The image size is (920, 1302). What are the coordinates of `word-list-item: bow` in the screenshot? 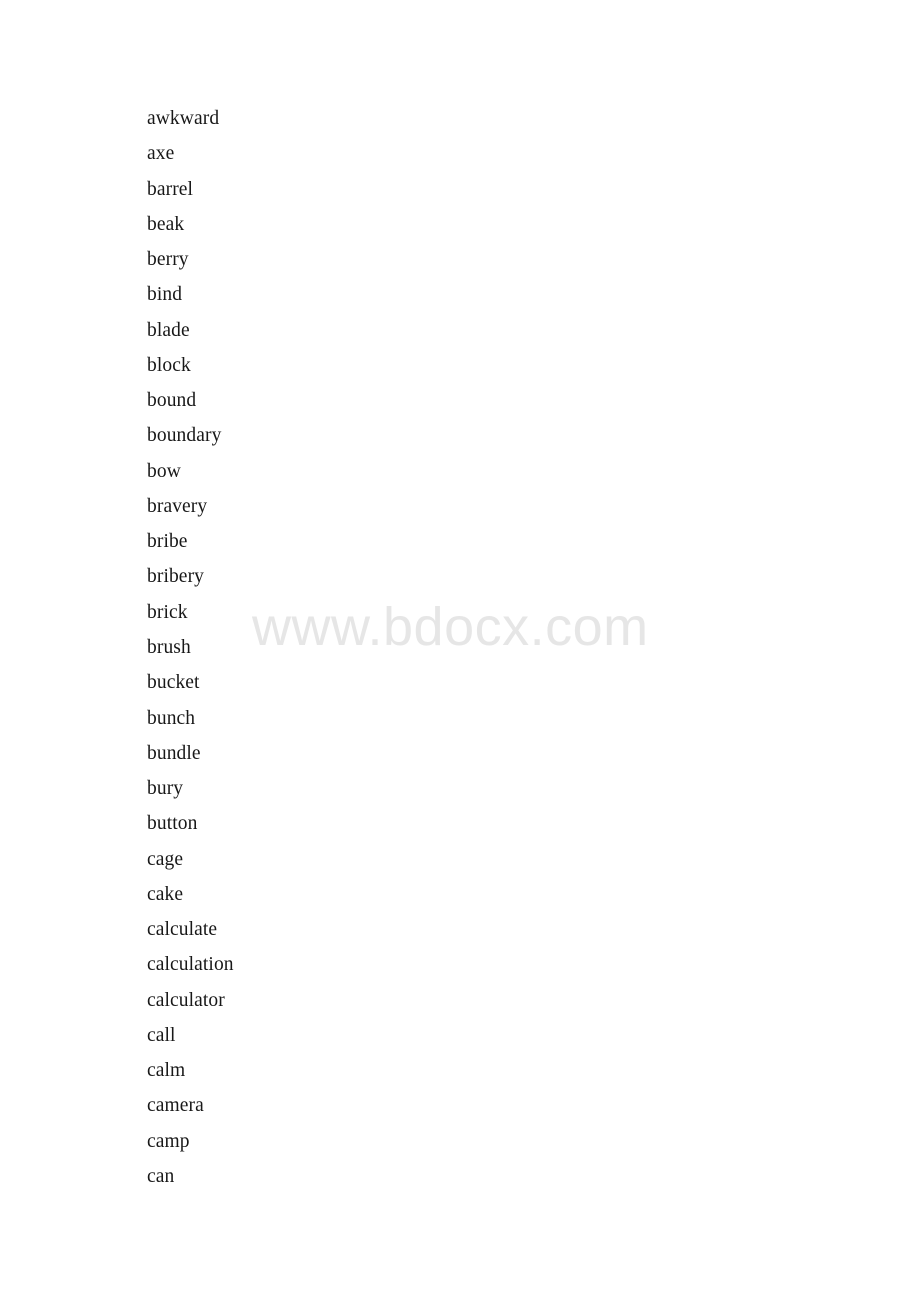 It's located at (164, 471).